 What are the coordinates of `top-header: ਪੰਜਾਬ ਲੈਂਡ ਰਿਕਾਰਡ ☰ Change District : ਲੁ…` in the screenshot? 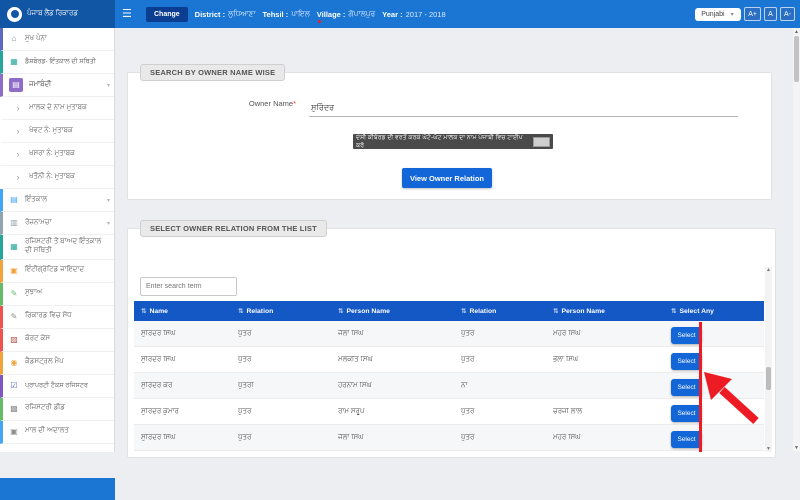 It's located at (400, 14).